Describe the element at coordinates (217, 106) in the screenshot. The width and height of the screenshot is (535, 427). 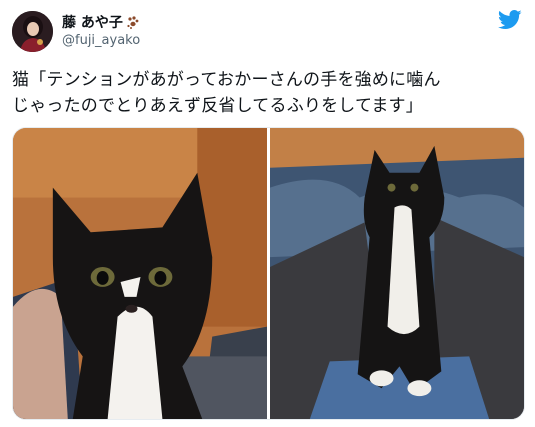
I see `tweet-text-line: じゃったのでとりあえず反省してるふりをしてます」` at that location.